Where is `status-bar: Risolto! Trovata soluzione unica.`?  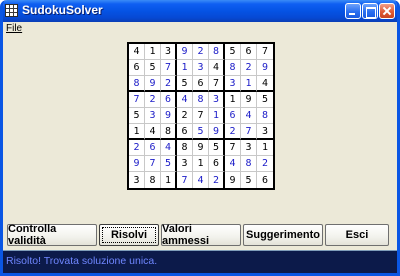
status-bar: Risolto! Trovata soluzione unica. is located at coordinates (200, 261).